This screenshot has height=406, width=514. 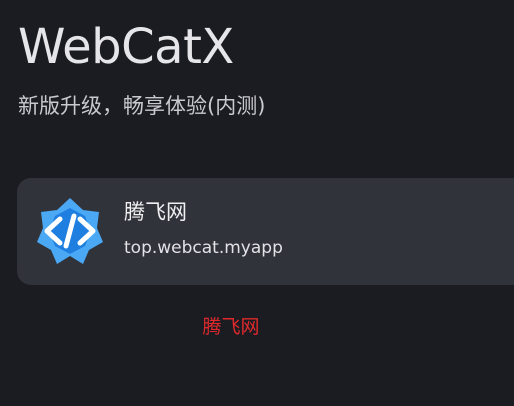 What do you see at coordinates (126, 47) in the screenshot?
I see `app-title: WebCatX` at bounding box center [126, 47].